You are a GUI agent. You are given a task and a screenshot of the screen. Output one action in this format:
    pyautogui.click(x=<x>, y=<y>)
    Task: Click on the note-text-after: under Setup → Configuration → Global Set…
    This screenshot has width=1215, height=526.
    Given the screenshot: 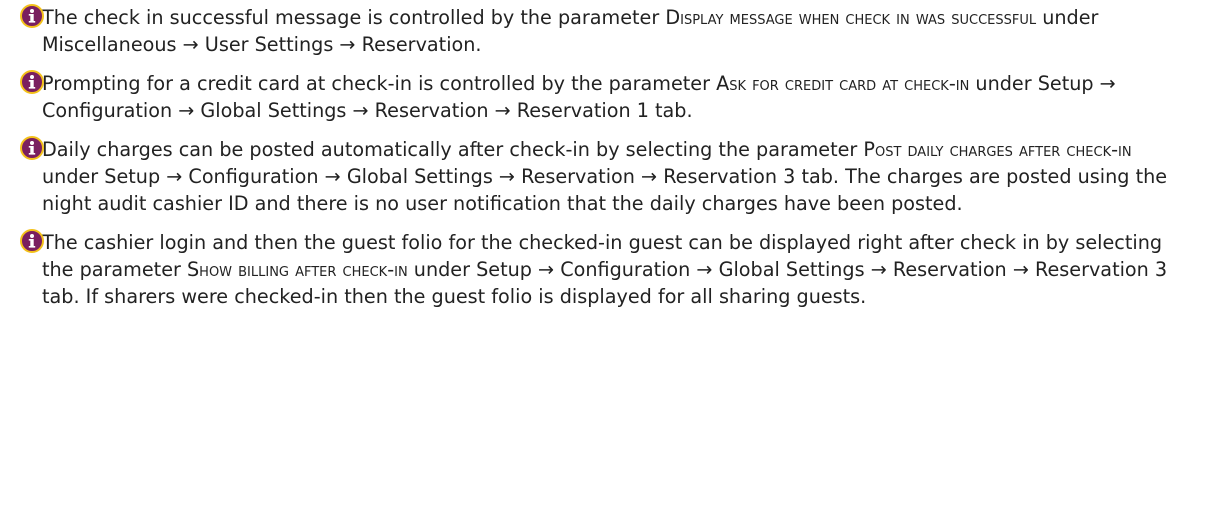 What is the action you would take?
    pyautogui.click(x=605, y=190)
    